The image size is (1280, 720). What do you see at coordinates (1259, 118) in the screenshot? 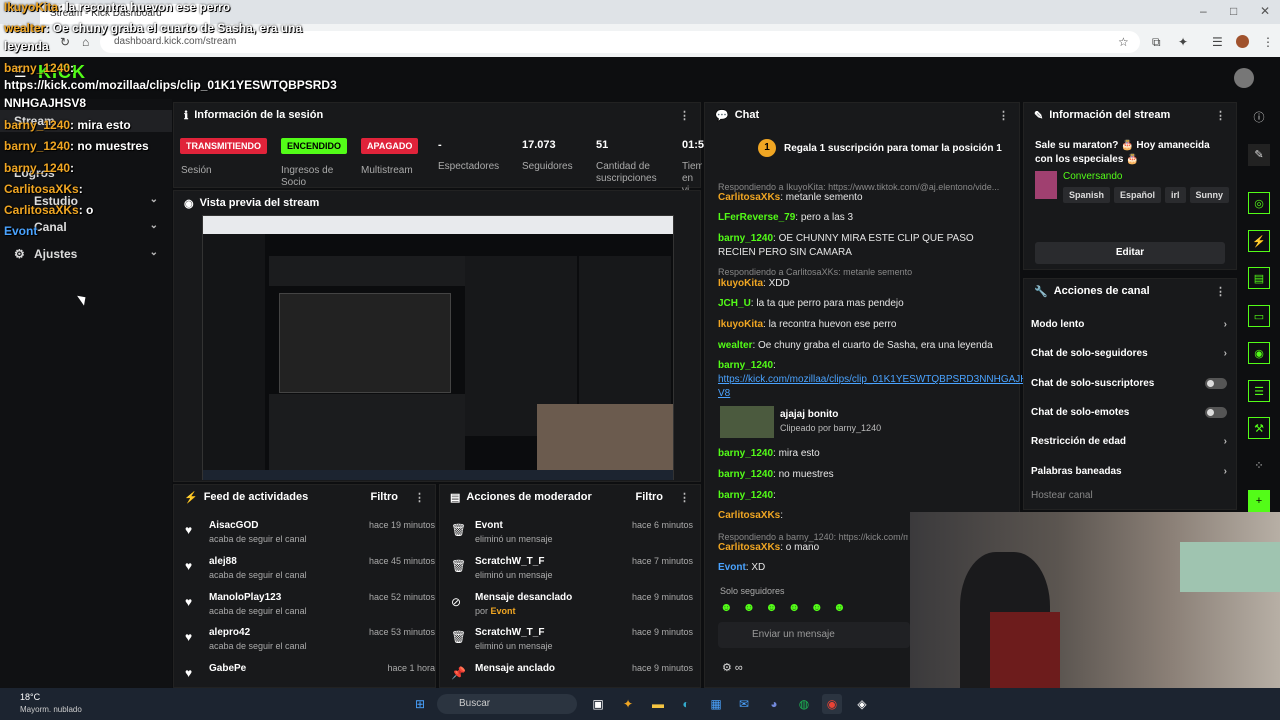
I see `info-icon: ⓘ` at bounding box center [1259, 118].